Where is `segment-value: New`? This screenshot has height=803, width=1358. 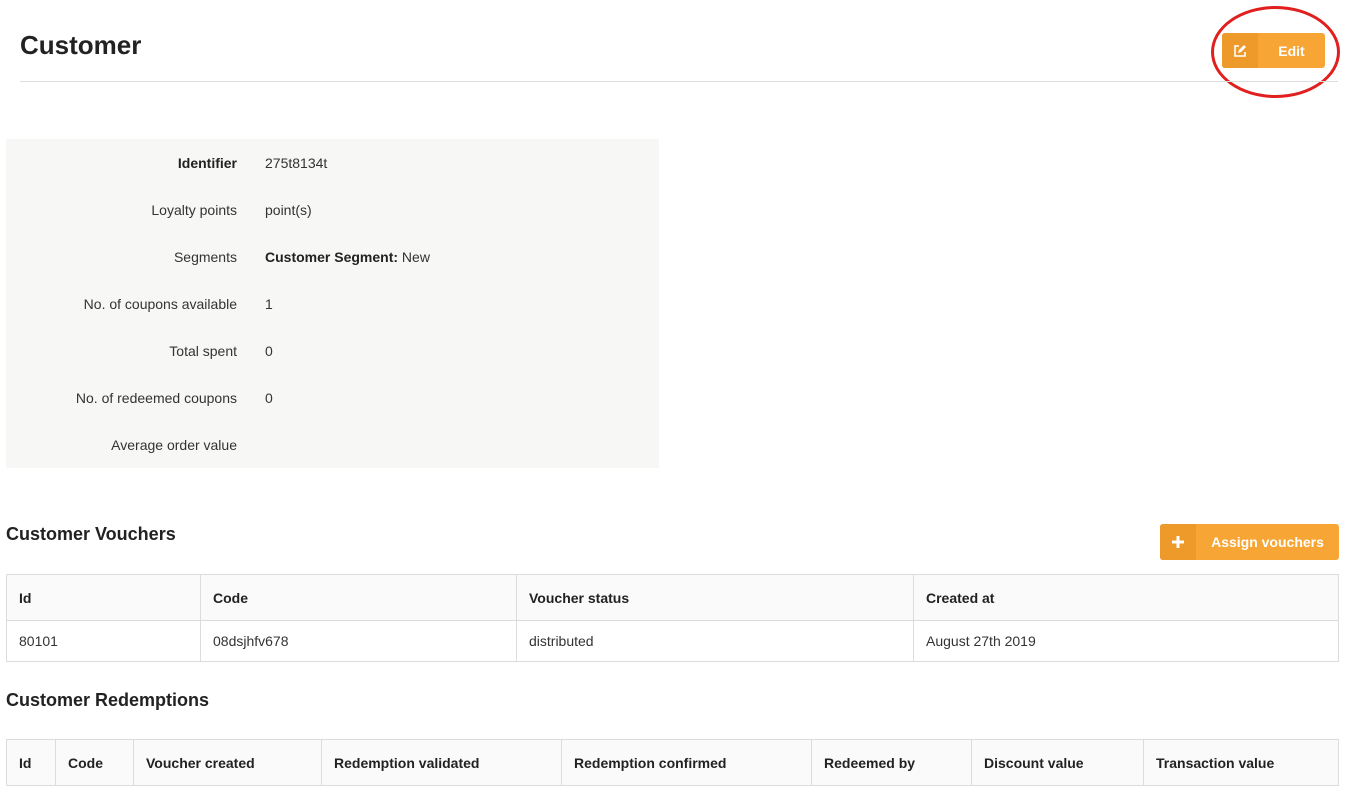 segment-value: New is located at coordinates (415, 257).